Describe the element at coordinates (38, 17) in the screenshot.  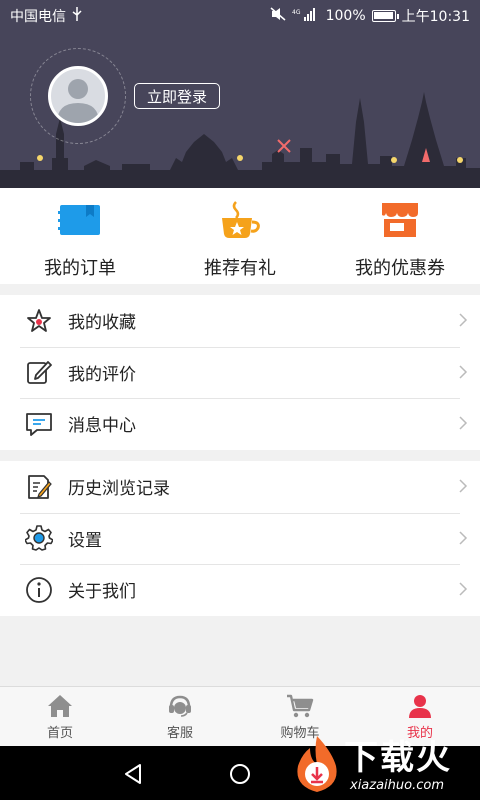
I see `carrier-label: 中国电信` at that location.